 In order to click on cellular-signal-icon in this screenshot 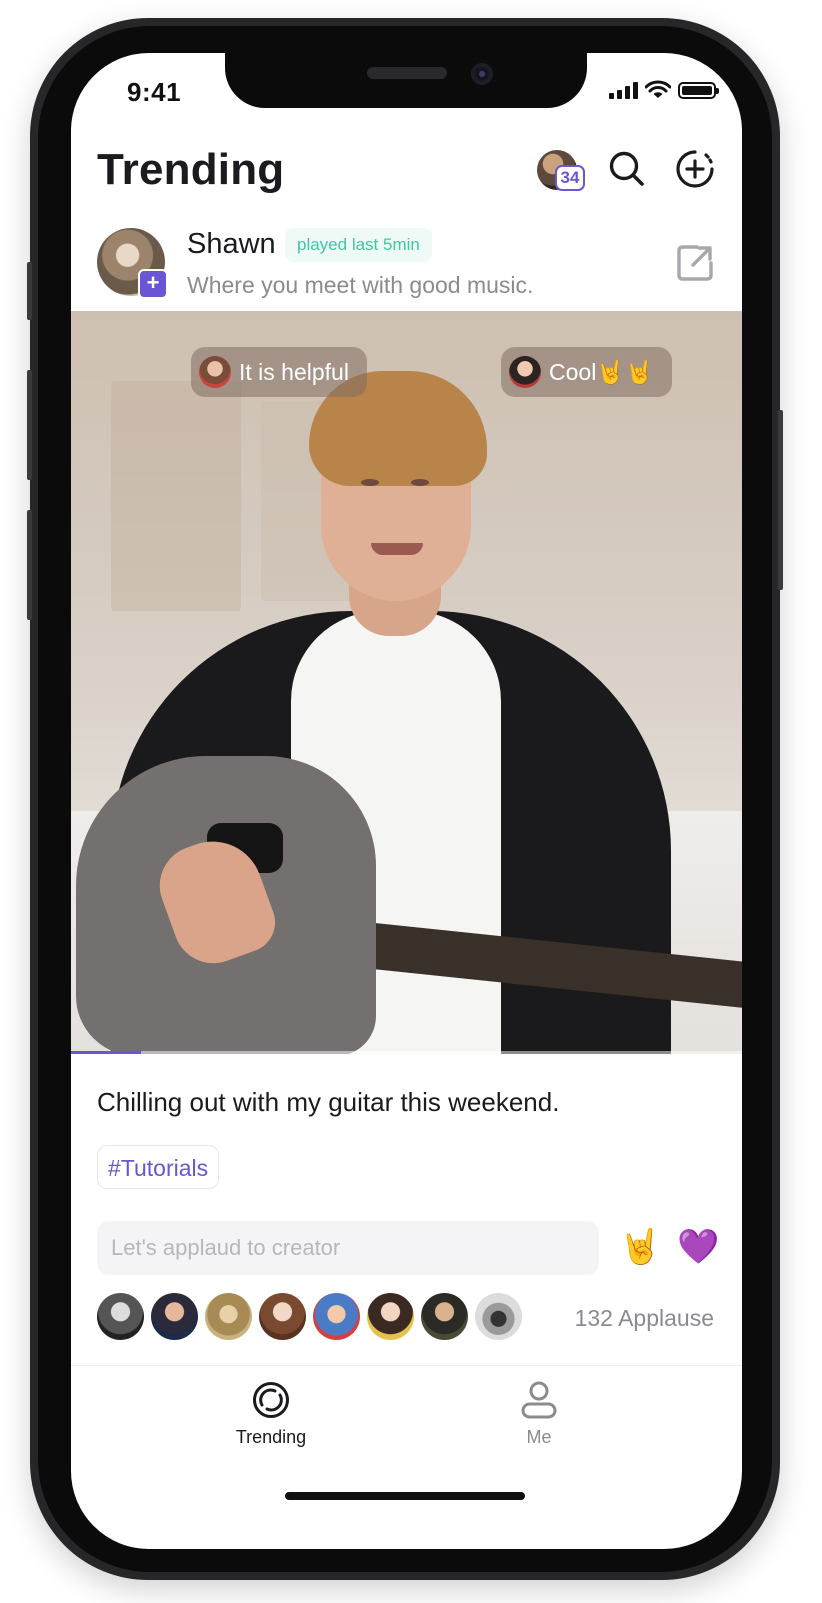, I will do `click(623, 90)`.